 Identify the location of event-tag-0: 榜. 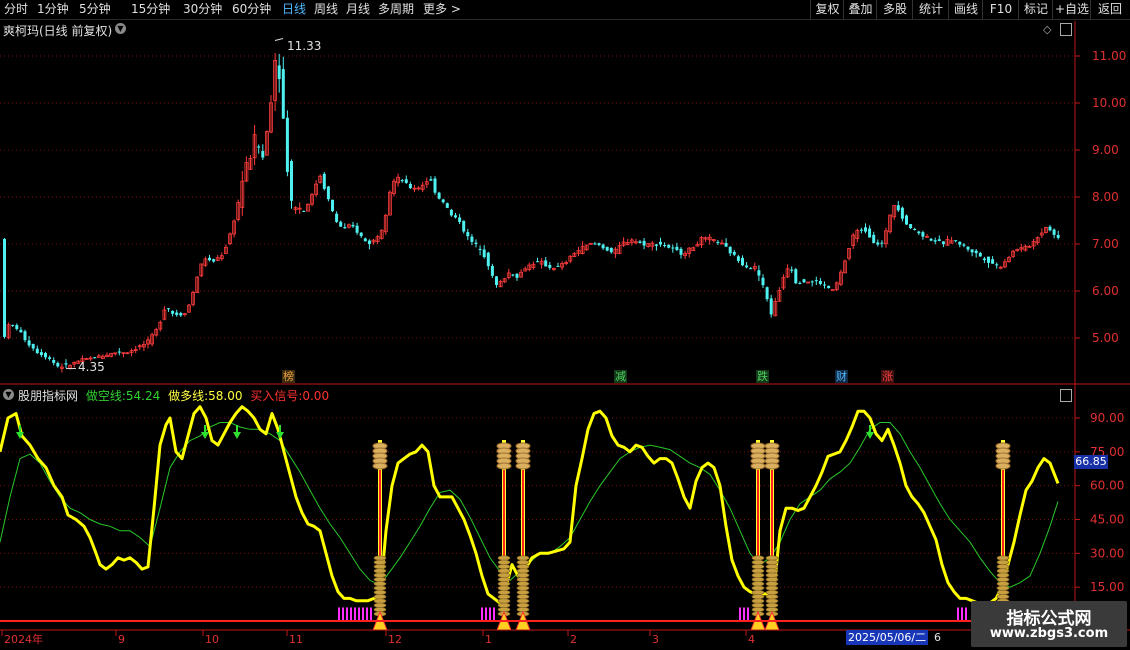
(288, 376).